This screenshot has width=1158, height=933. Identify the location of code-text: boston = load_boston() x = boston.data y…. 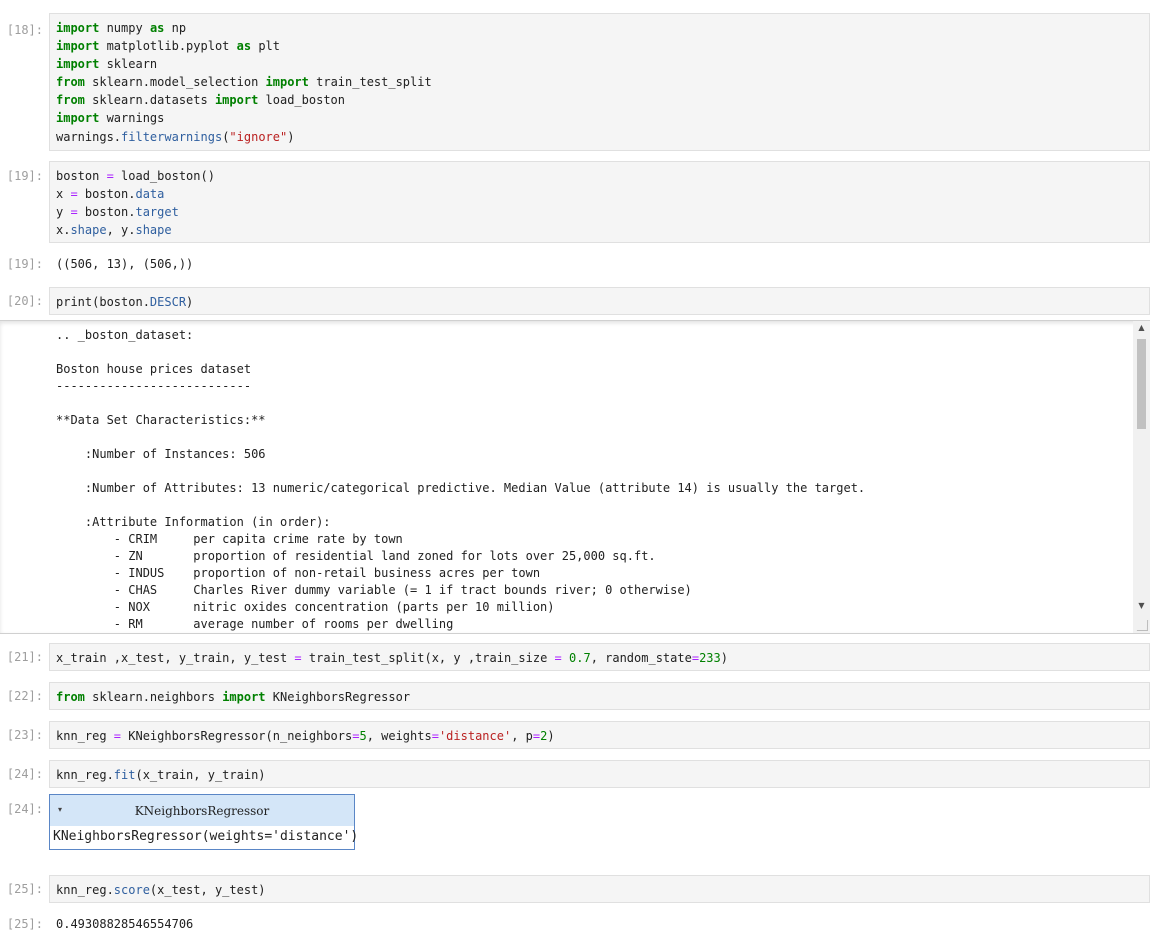
(599, 200).